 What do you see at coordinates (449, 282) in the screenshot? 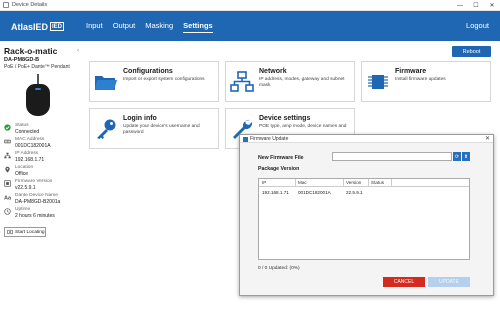
I see `update-button: UPDATE` at bounding box center [449, 282].